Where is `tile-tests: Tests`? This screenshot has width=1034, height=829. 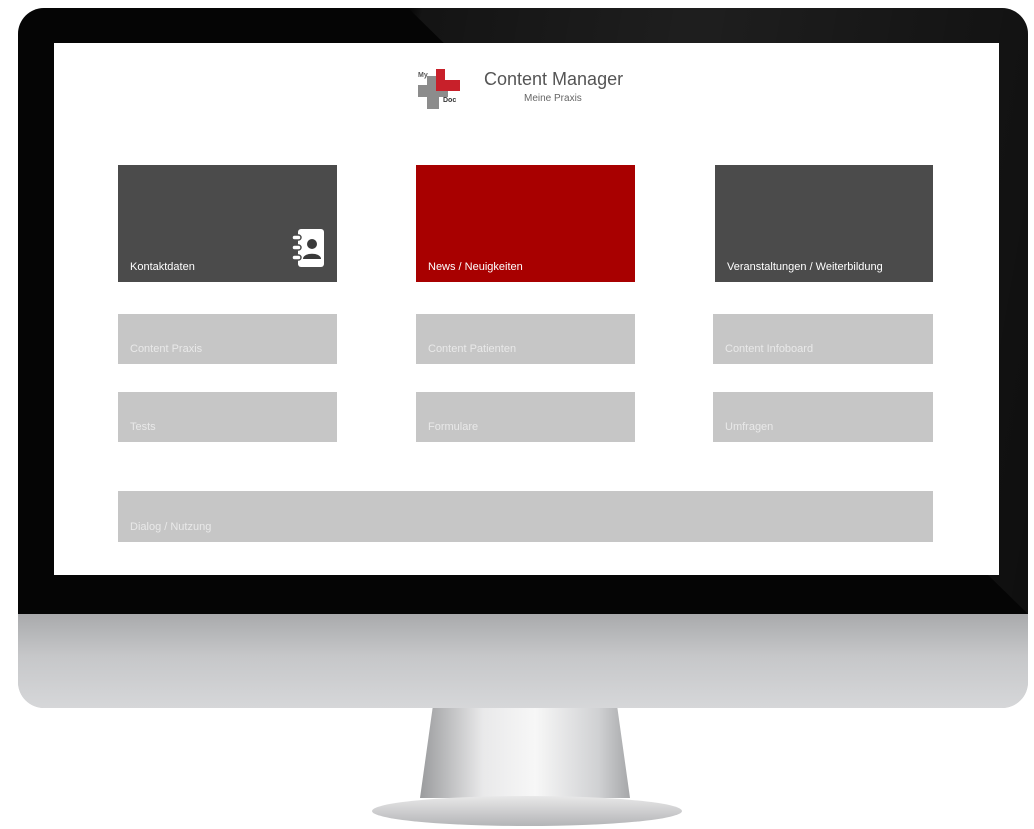 tile-tests: Tests is located at coordinates (227, 417).